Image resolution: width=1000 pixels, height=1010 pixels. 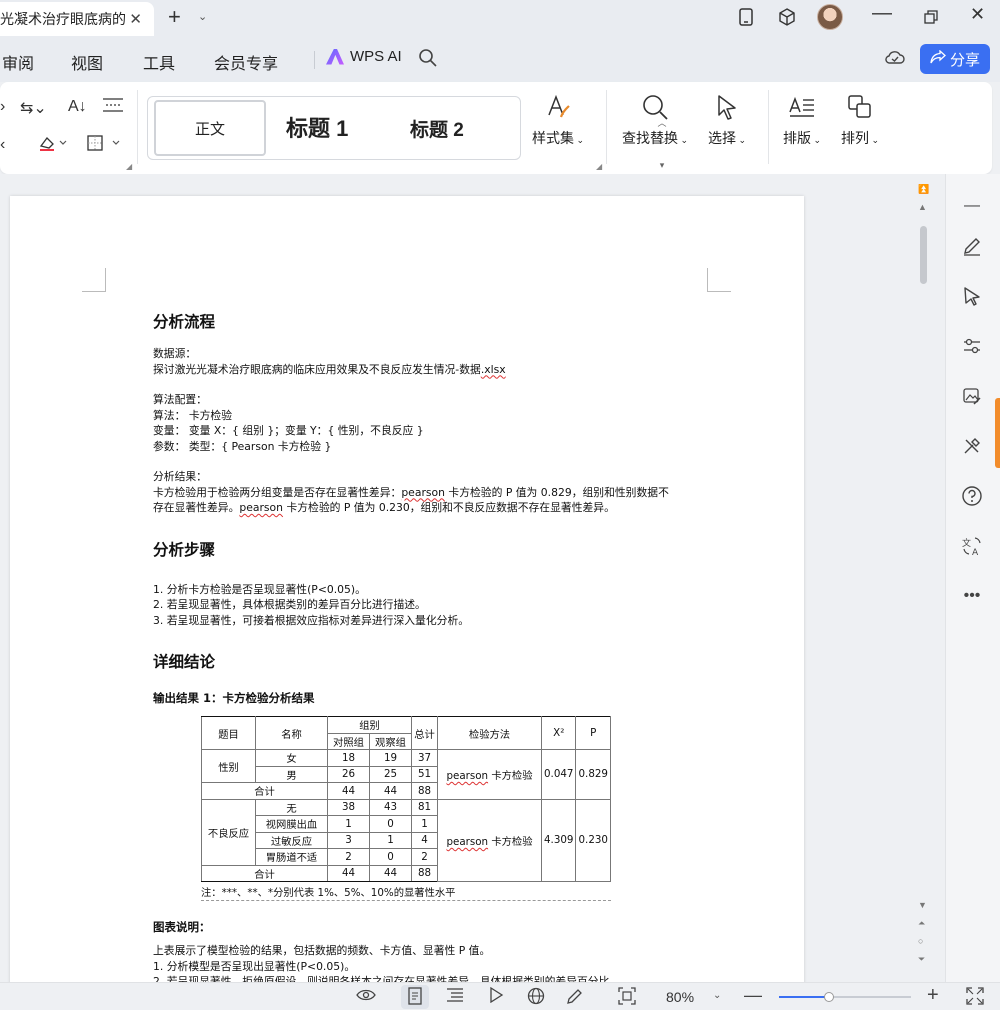 What do you see at coordinates (424, 758) in the screenshot?
I see `table-cell: 37` at bounding box center [424, 758].